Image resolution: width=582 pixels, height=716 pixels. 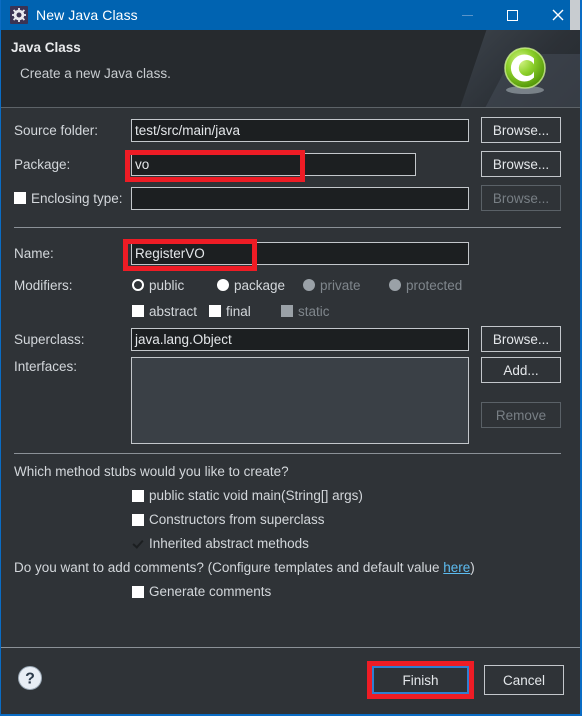 I want to click on help-icon: ?, so click(x=30, y=678).